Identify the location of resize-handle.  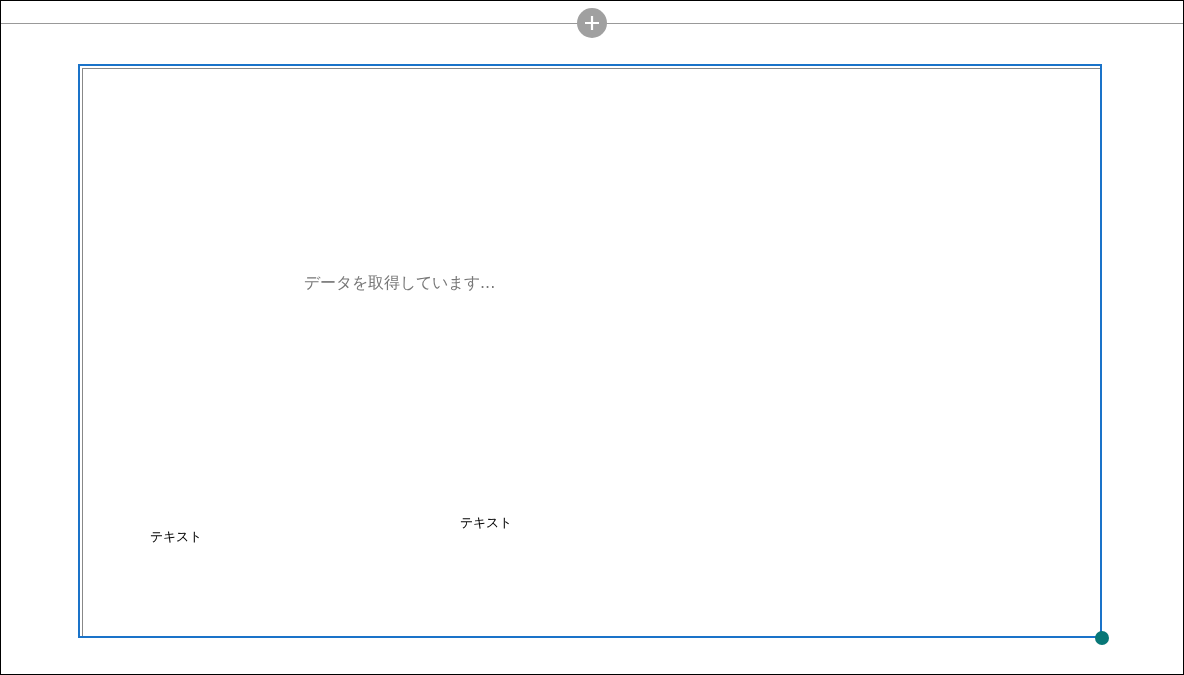
(1102, 638).